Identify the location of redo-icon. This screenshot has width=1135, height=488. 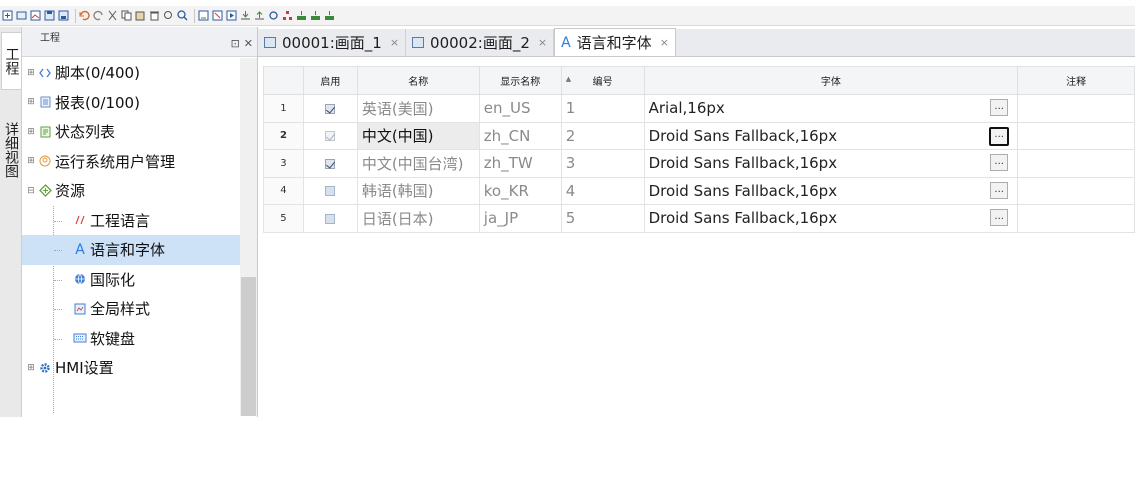
(98, 16).